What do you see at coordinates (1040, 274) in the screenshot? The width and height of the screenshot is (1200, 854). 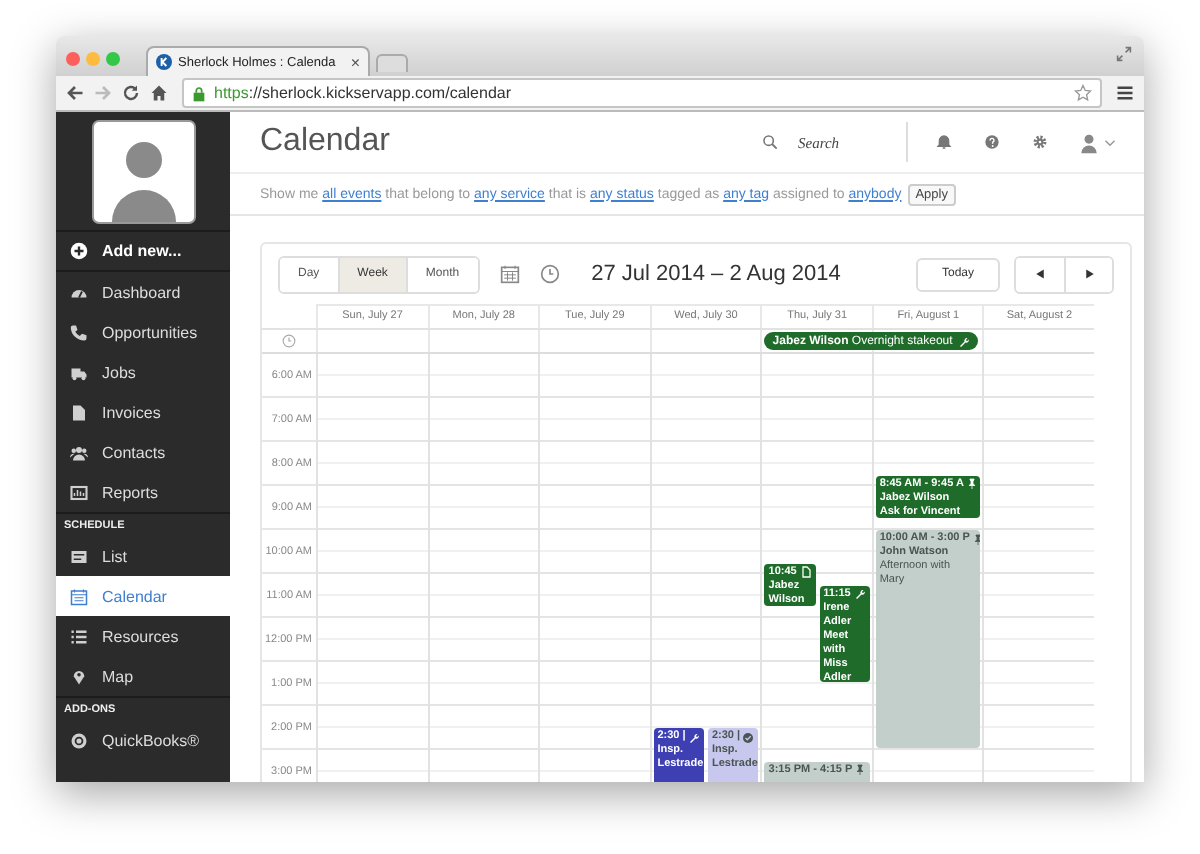 I see `left-triangle-icon` at bounding box center [1040, 274].